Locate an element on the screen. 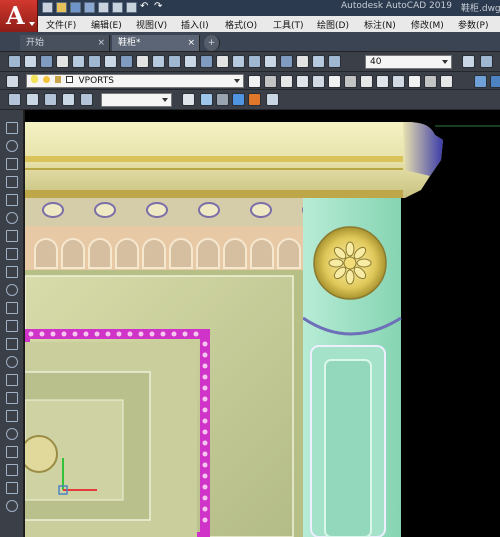 The height and width of the screenshot is (537, 500). tab-document: 鞋柜* × is located at coordinates (156, 43).